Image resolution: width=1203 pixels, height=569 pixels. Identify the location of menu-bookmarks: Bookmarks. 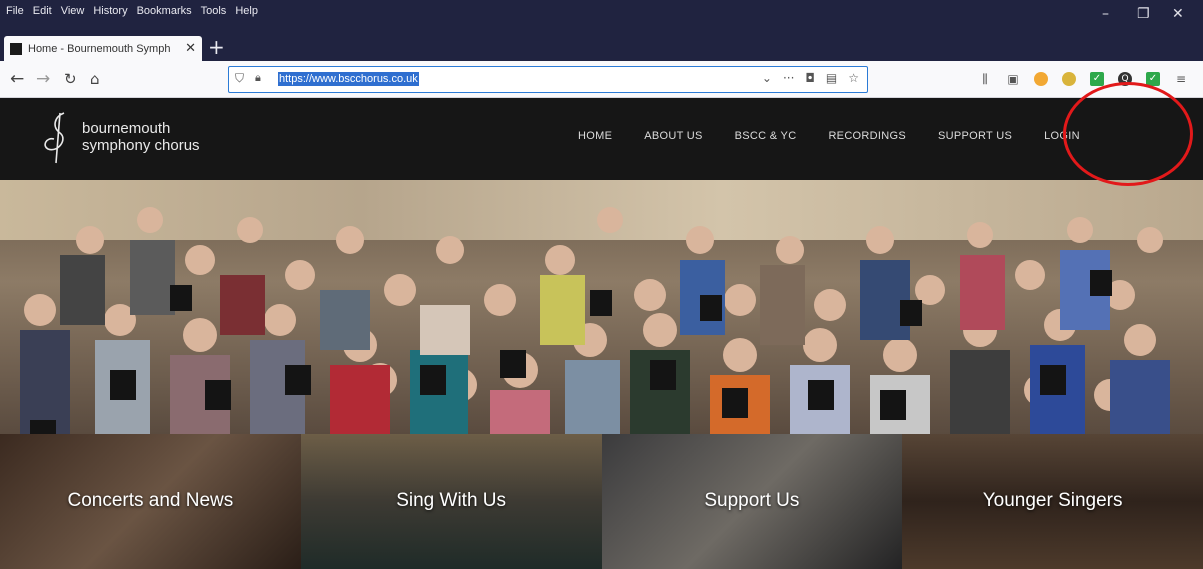
(164, 11).